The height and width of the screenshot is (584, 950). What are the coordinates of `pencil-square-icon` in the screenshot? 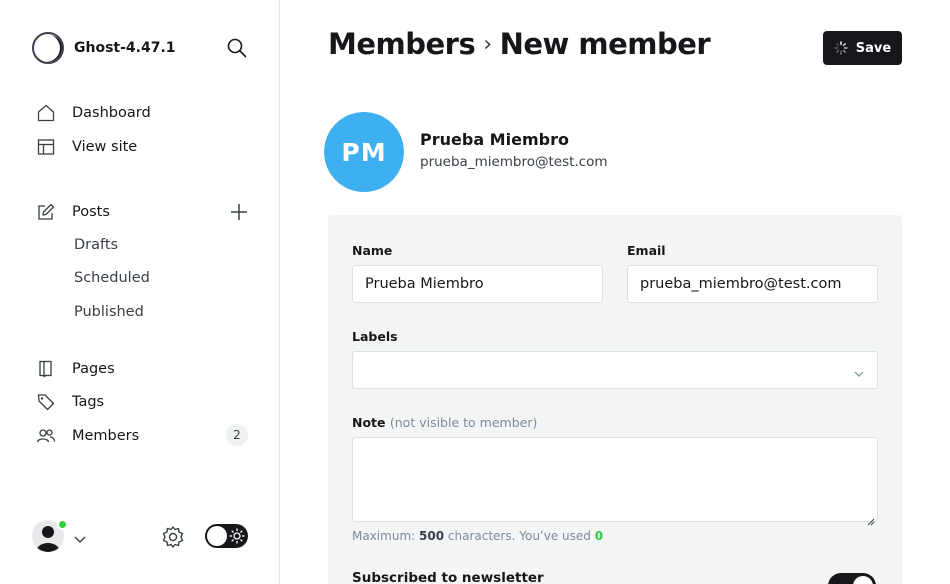 It's located at (46, 212).